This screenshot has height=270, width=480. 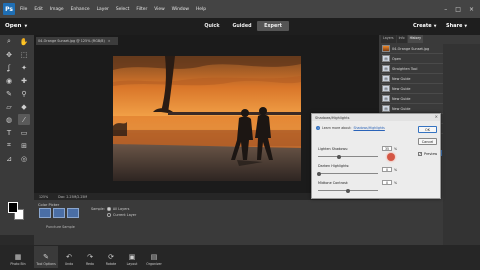 I want to click on history-item: ▤ Straighten Tool, so click(x=412, y=69).